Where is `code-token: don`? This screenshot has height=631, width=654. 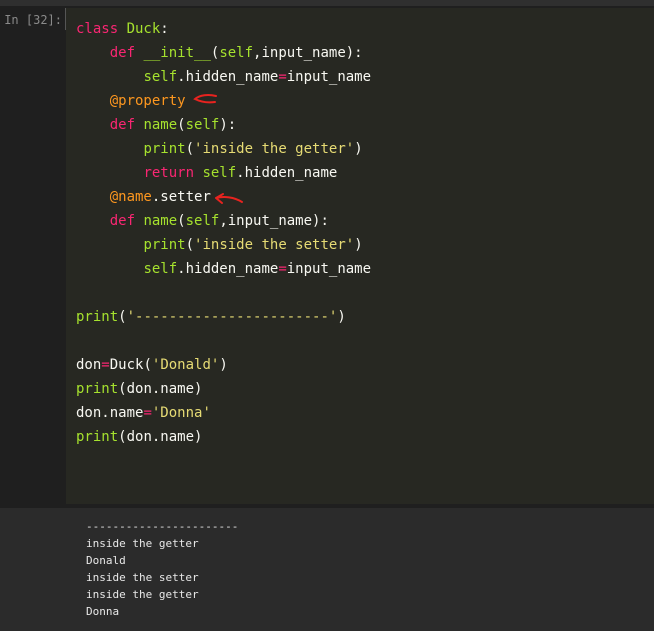
code-token: don is located at coordinates (89, 365).